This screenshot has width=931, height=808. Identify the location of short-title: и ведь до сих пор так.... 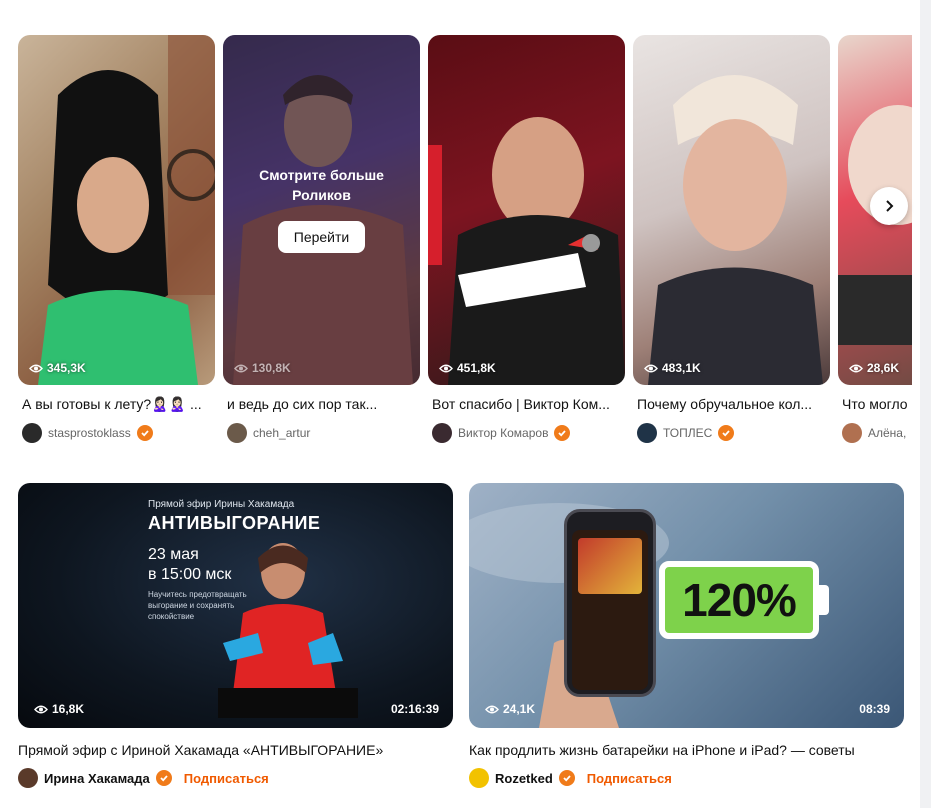
(324, 404).